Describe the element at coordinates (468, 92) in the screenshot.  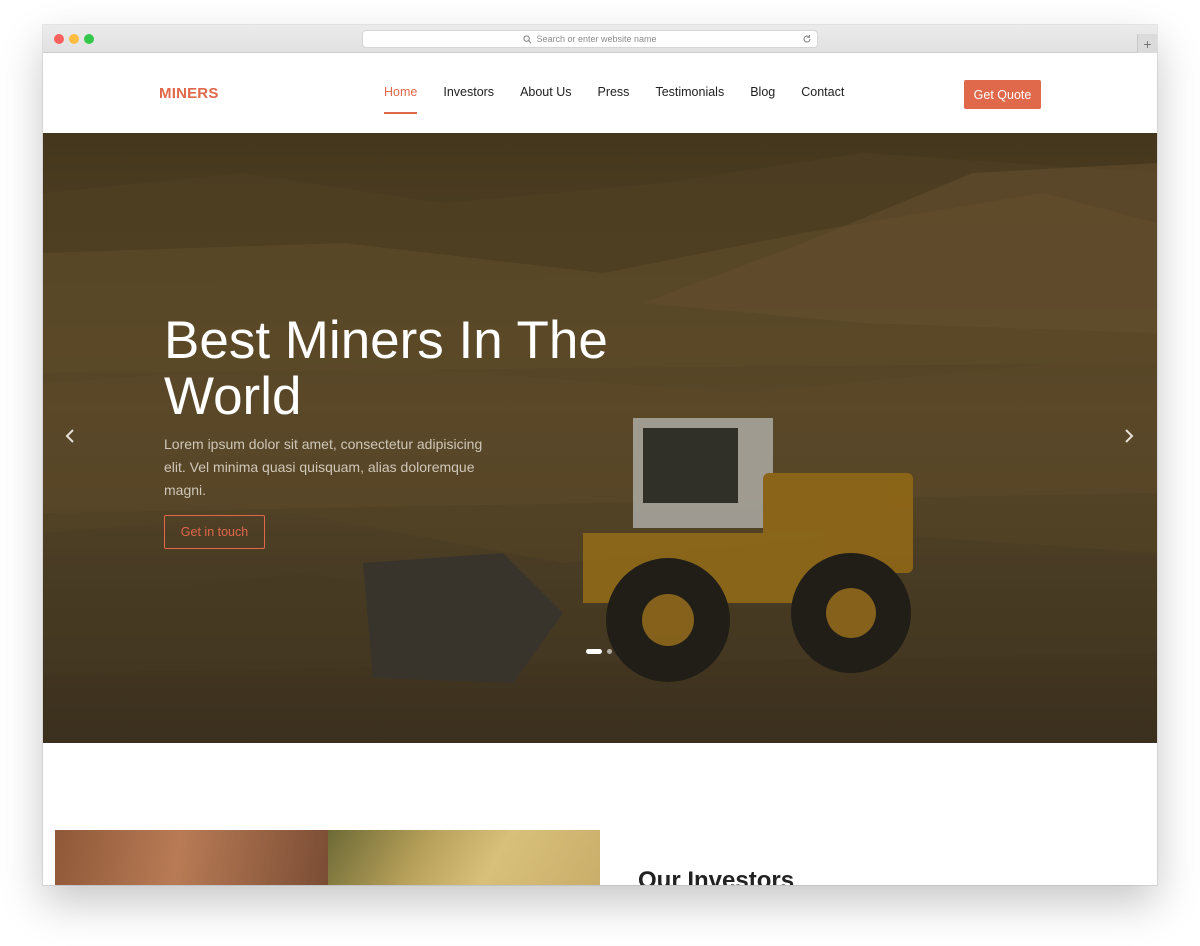
I see `nav-item-investors: Investors` at that location.